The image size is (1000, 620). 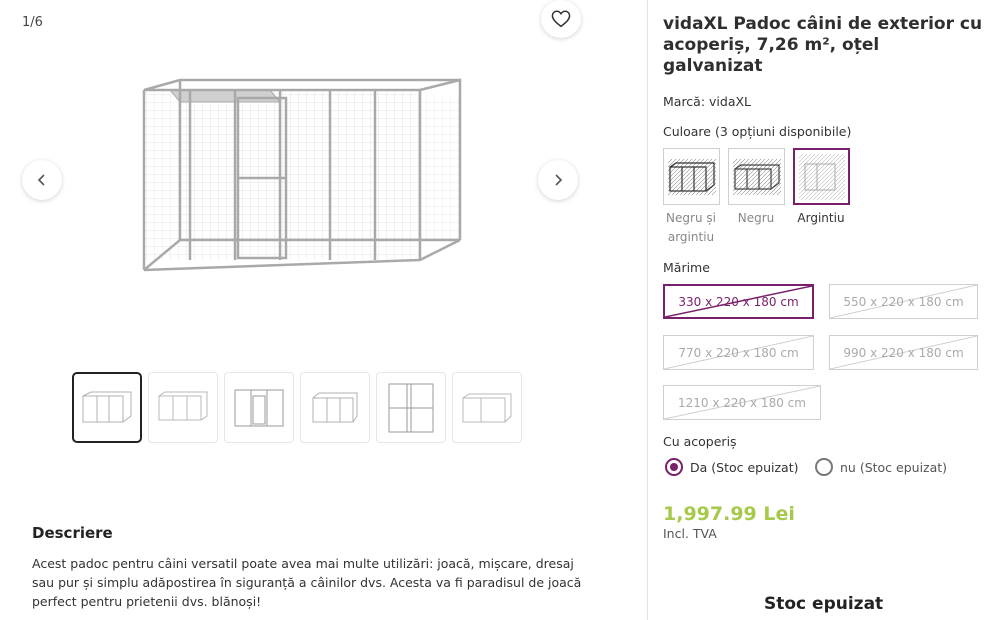 I want to click on size-option-label: 990 x 220 x 180 cm, so click(x=903, y=352).